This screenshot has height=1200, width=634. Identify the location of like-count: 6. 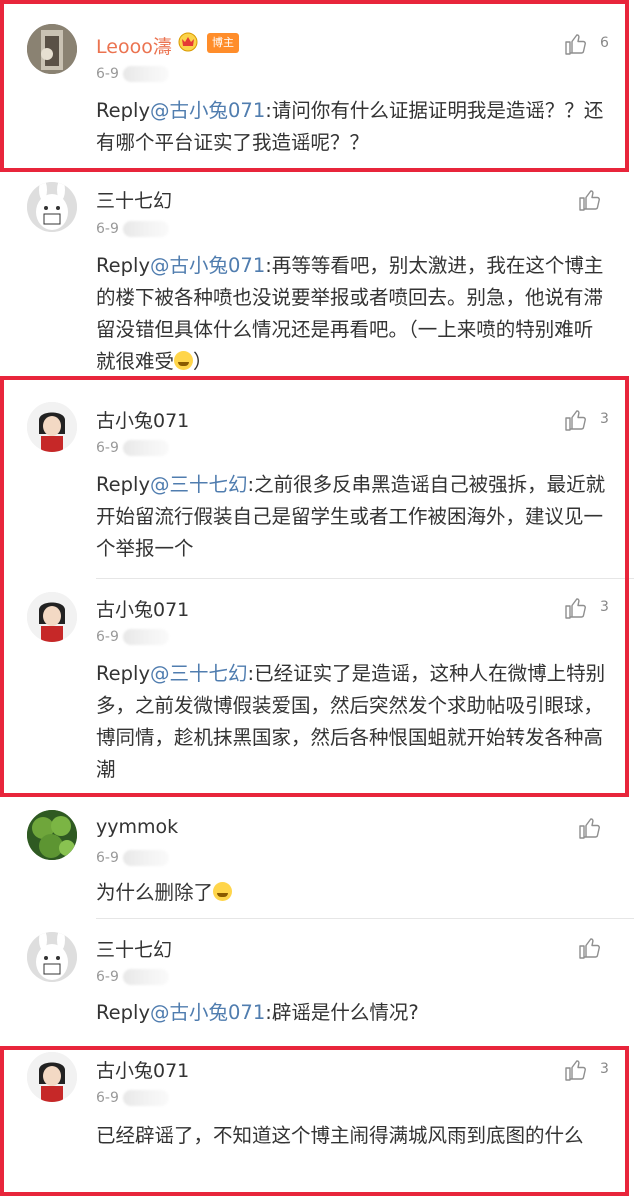
(604, 43).